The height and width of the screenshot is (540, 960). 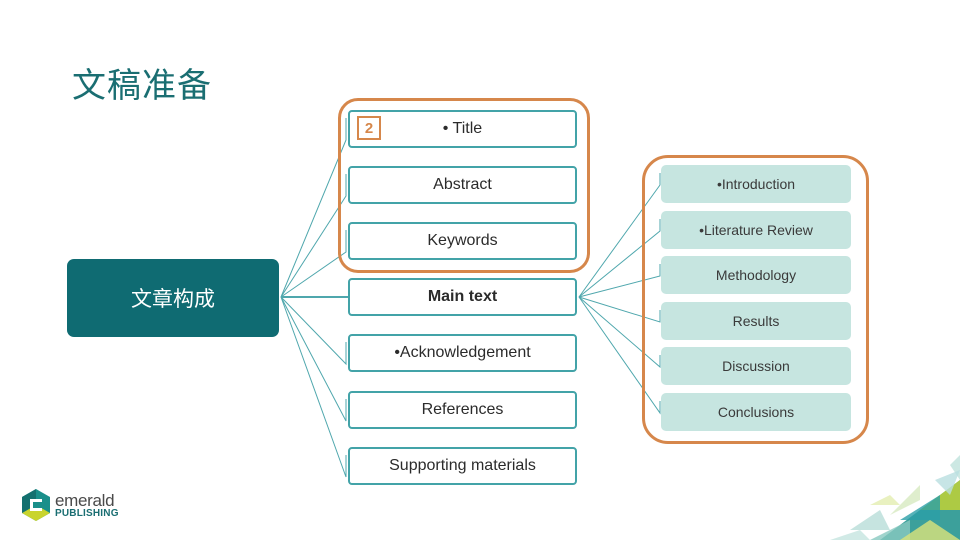 I want to click on node-label: Main text, so click(x=462, y=296).